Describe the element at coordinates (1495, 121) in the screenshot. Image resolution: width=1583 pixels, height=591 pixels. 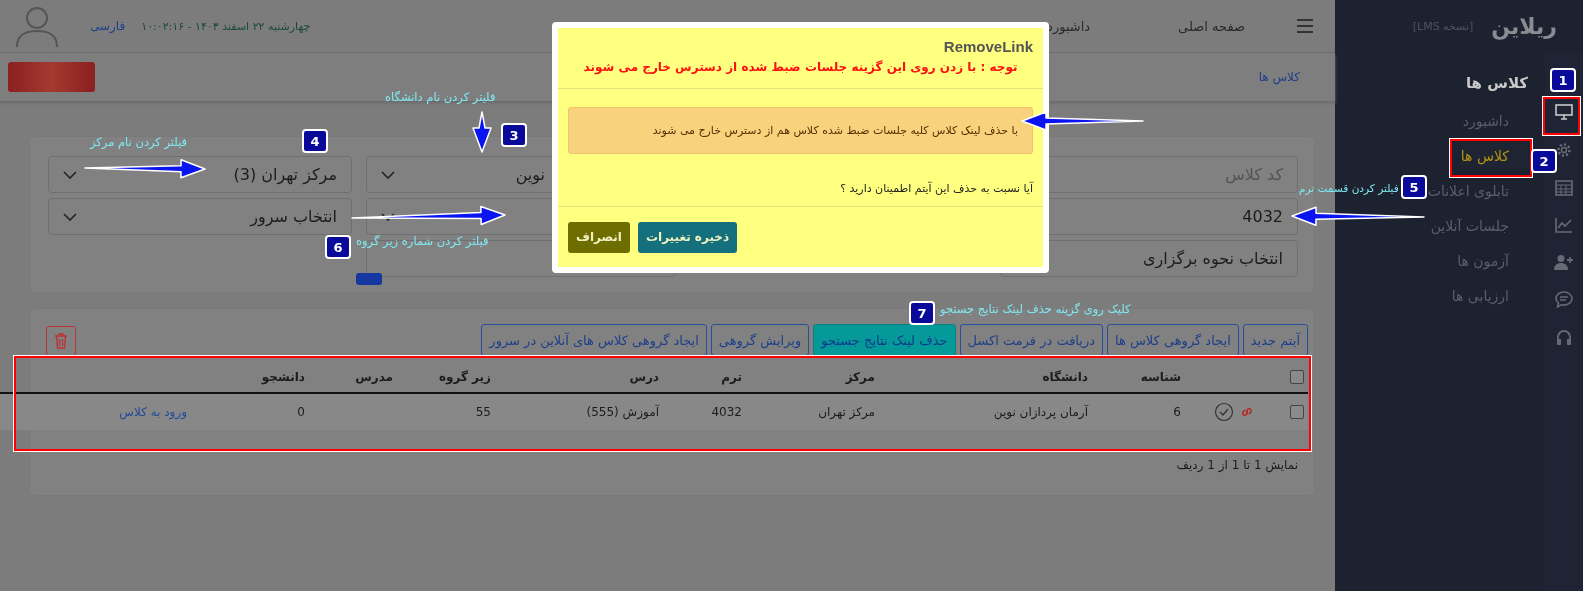
I see `menu-item: داشبورد` at that location.